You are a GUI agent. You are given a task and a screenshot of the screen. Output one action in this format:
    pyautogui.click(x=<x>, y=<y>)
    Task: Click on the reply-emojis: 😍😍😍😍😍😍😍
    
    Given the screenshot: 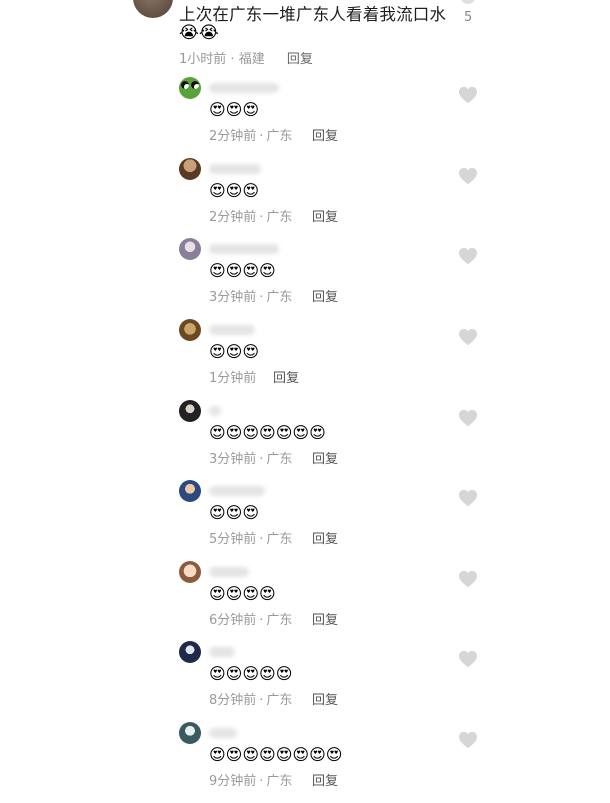 What is the action you would take?
    pyautogui.click(x=267, y=432)
    